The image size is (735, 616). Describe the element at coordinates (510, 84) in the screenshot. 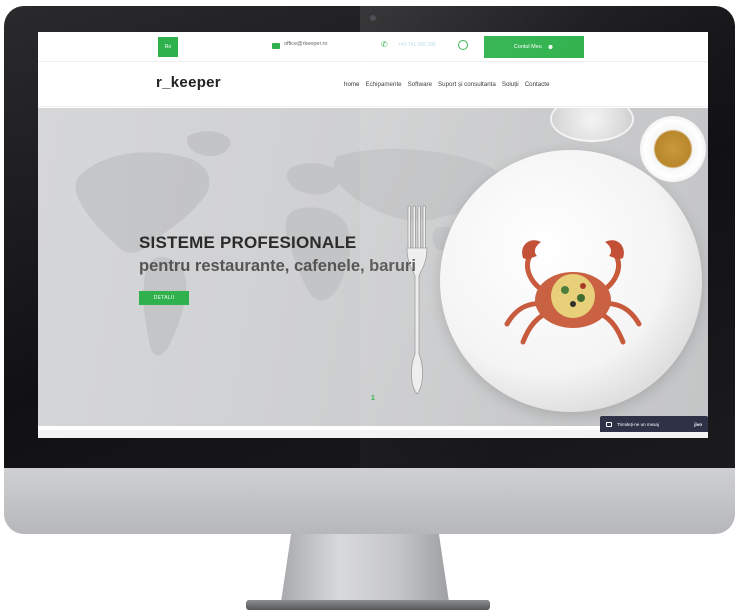

I see `nav-item-solutii: Soluții` at that location.